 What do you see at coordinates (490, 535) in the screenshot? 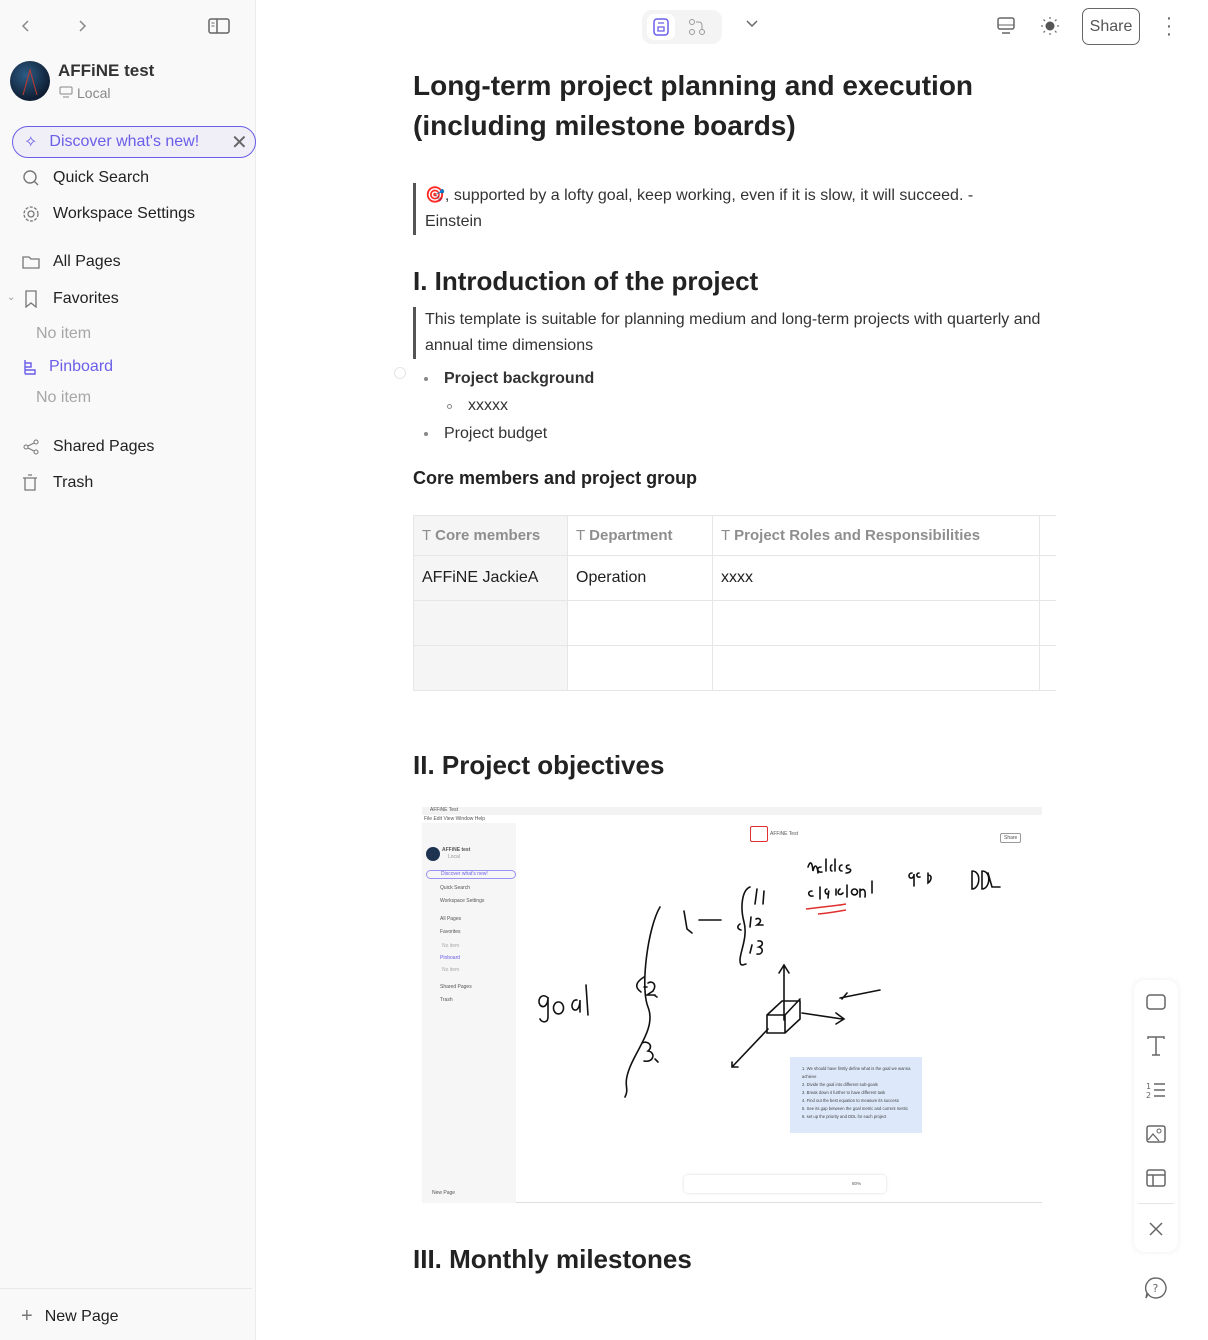
I see `column-header: T Core members` at bounding box center [490, 535].